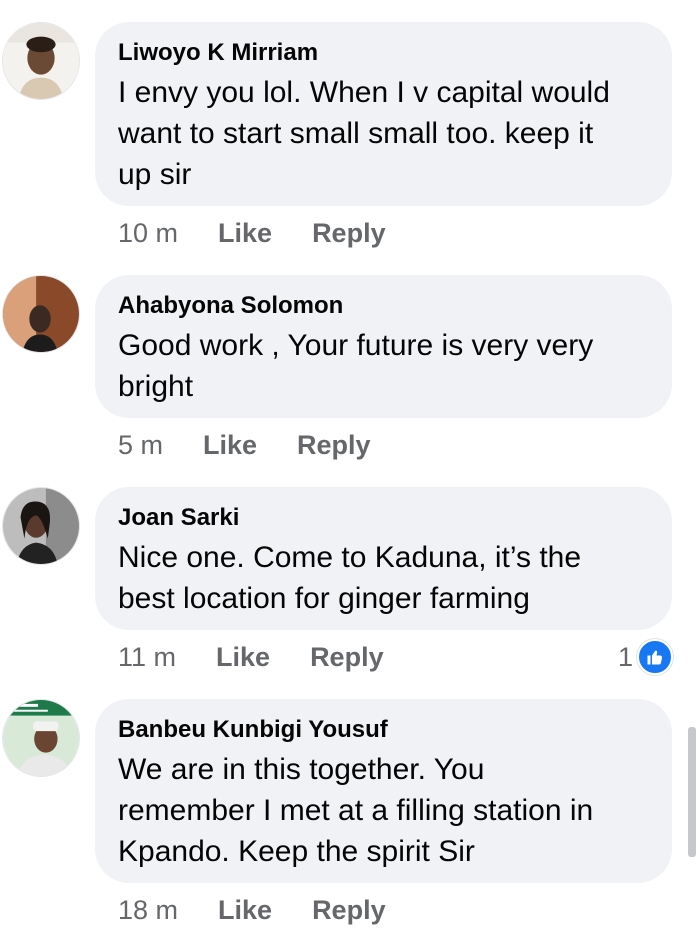  Describe the element at coordinates (148, 233) in the screenshot. I see `comment-timestamp: 10 m` at that location.